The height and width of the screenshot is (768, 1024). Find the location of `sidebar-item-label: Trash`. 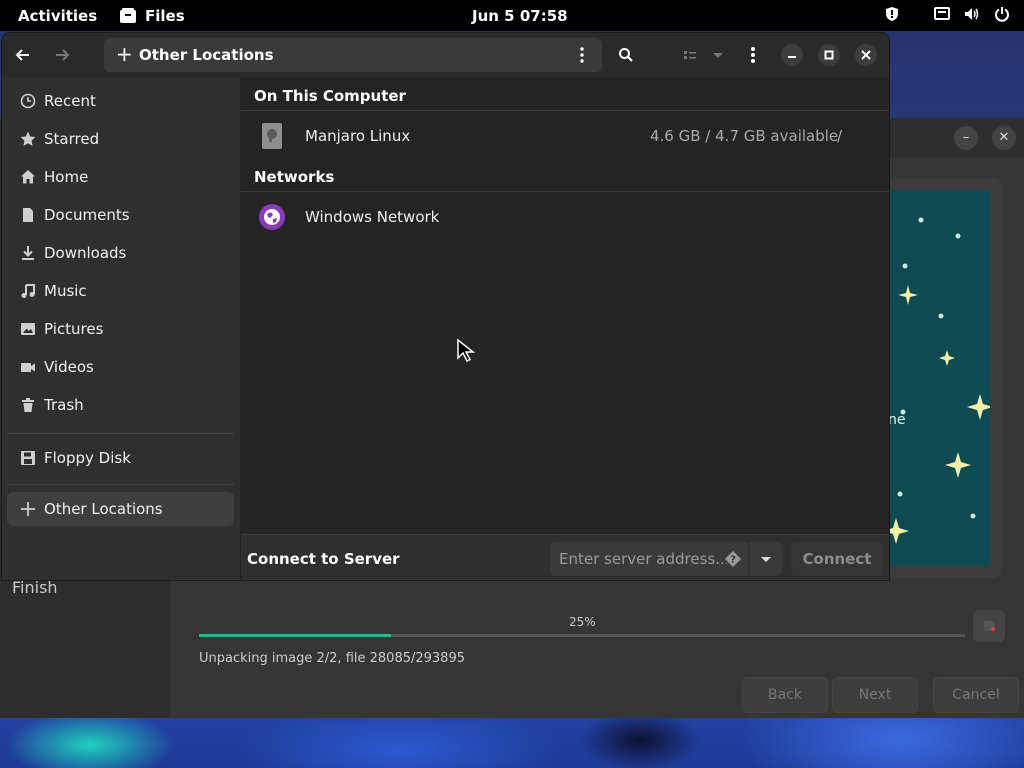

sidebar-item-label: Trash is located at coordinates (64, 405).